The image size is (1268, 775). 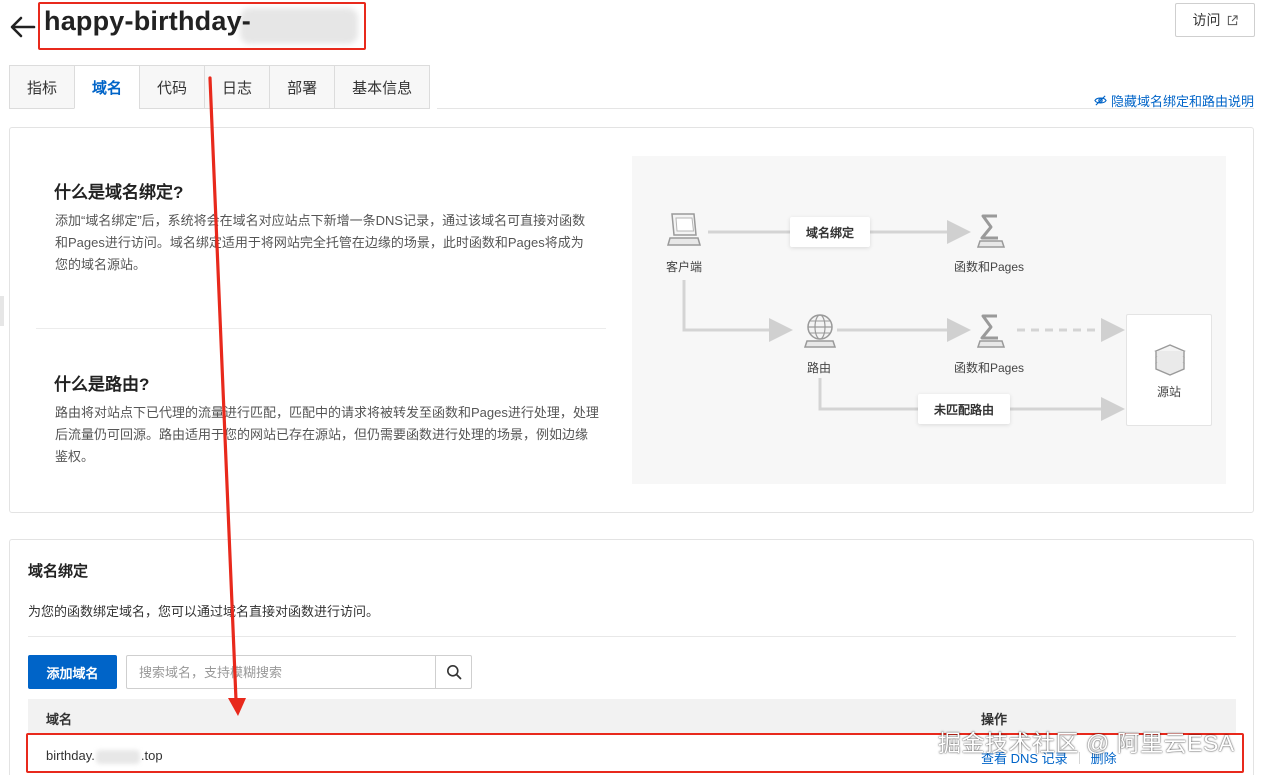 What do you see at coordinates (989, 267) in the screenshot?
I see `functions-pages-label-top: 函数和Pages` at bounding box center [989, 267].